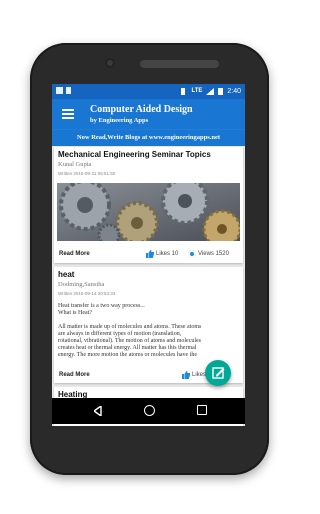 The image size is (320, 514). I want to click on like-button: Likes 10, so click(162, 254).